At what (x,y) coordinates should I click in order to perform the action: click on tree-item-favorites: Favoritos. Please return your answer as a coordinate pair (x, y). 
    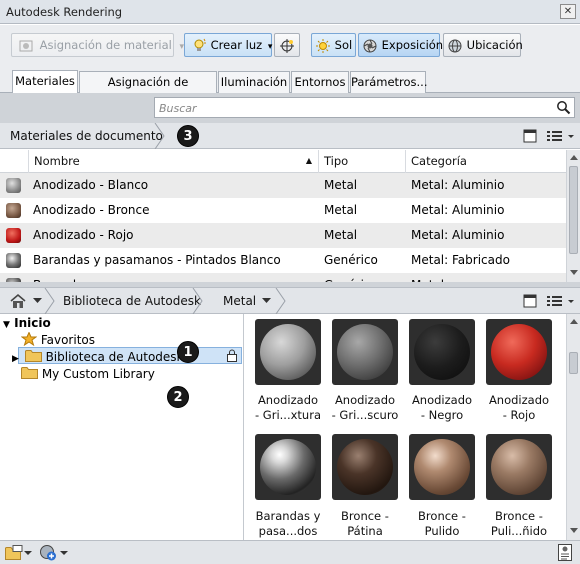
    Looking at the image, I should click on (57, 339).